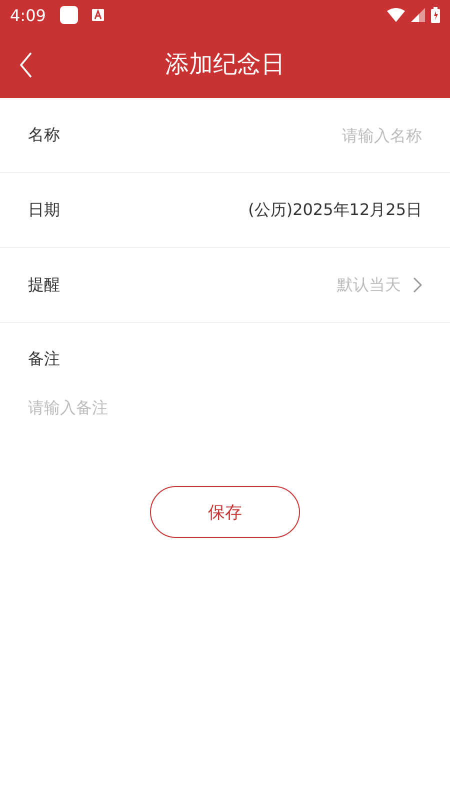  Describe the element at coordinates (418, 15) in the screenshot. I see `signal-icon` at that location.